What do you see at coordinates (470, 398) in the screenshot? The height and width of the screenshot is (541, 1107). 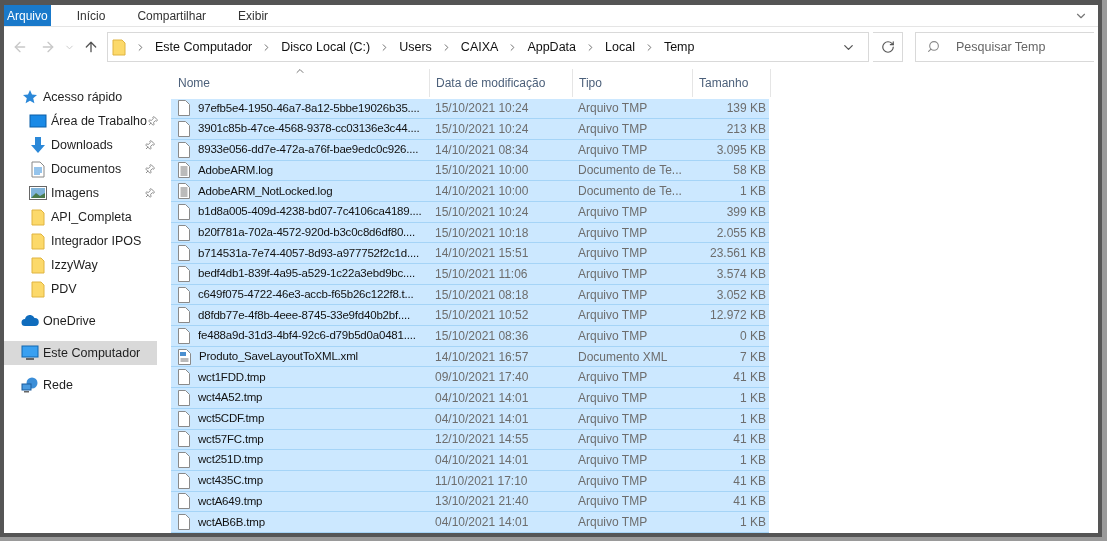 I see `file-row: wct4A52.tmp 04/10/2021 14:01 Arquivo TMP 1 KB` at bounding box center [470, 398].